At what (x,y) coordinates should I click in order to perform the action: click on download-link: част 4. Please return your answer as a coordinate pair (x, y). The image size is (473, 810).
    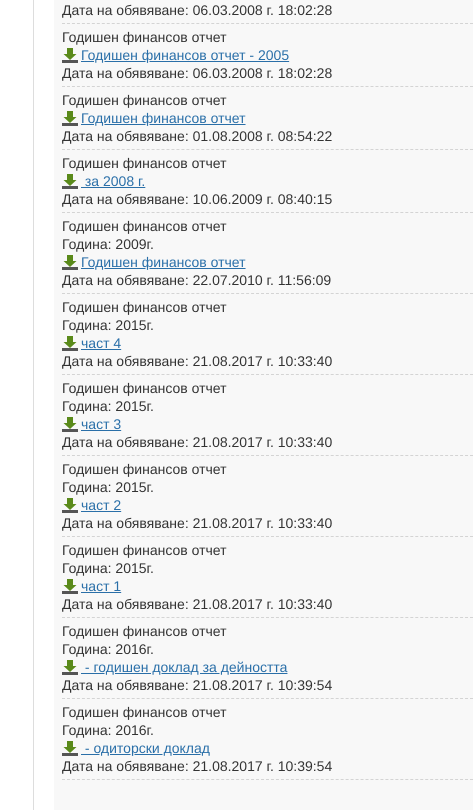
    Looking at the image, I should click on (101, 343).